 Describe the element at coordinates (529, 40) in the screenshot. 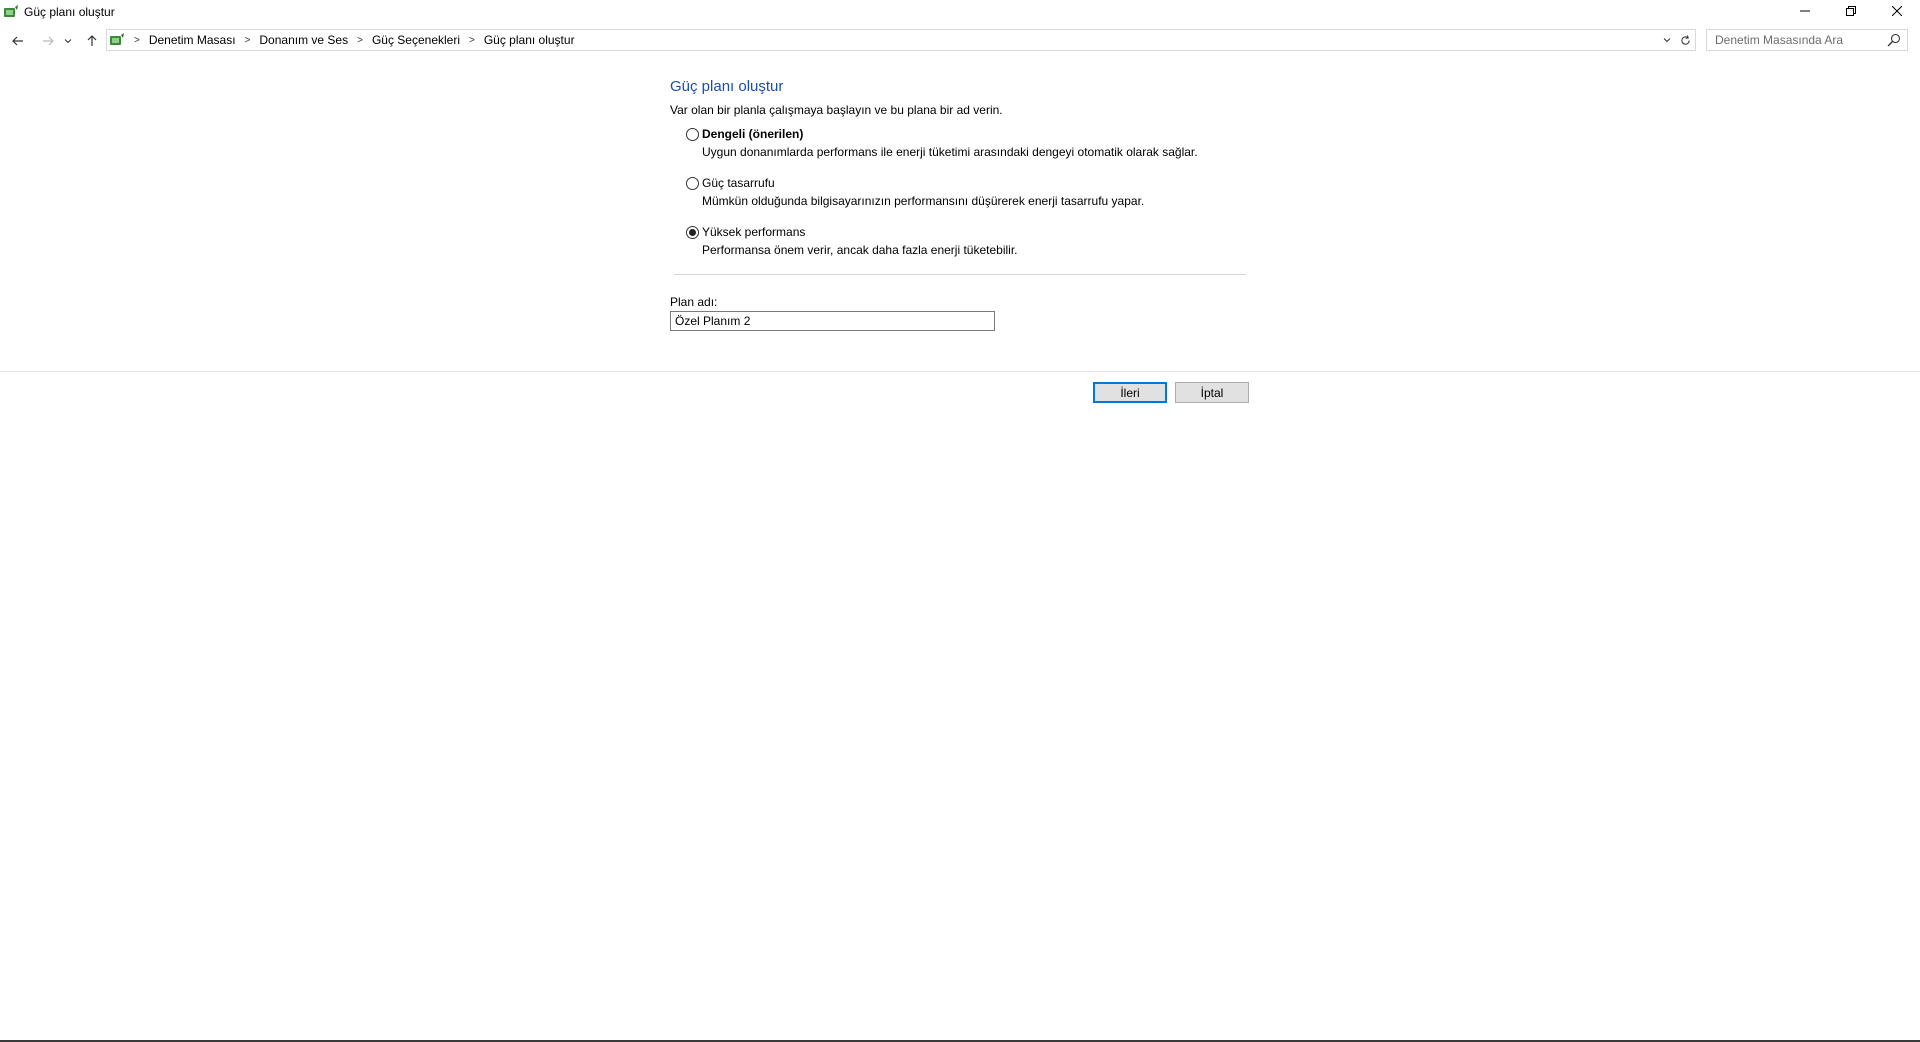

I see `breadcrumb-create-power-plan: Güç planı oluştur` at that location.